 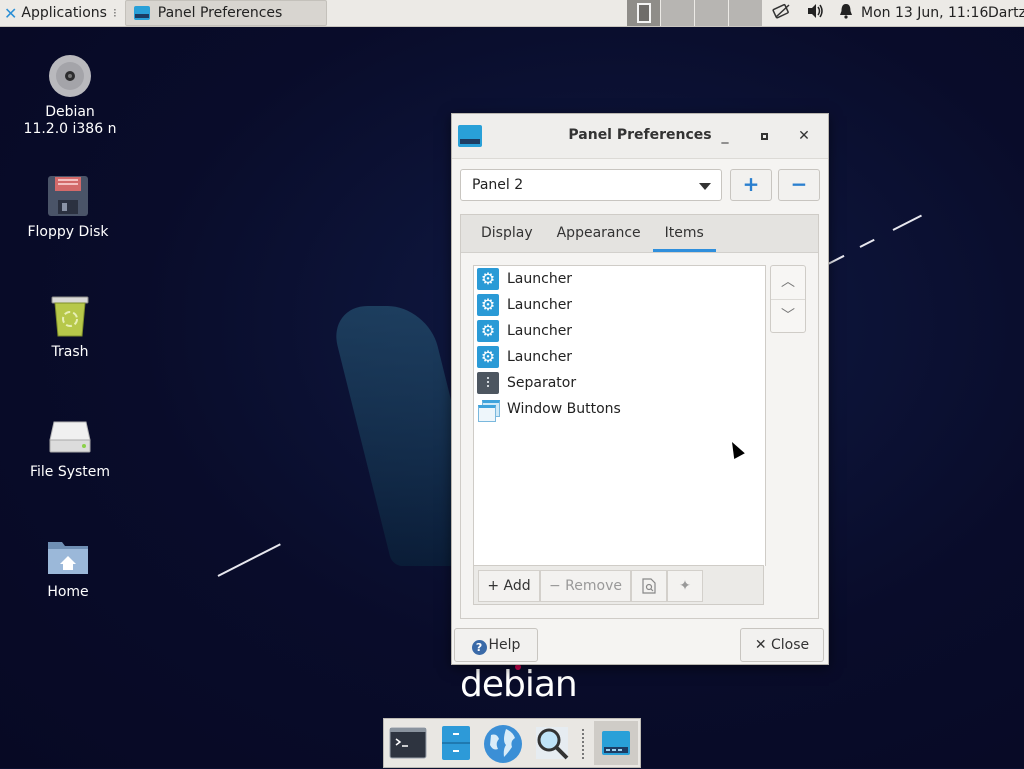 I want to click on file-cabinet-icon, so click(x=456, y=743).